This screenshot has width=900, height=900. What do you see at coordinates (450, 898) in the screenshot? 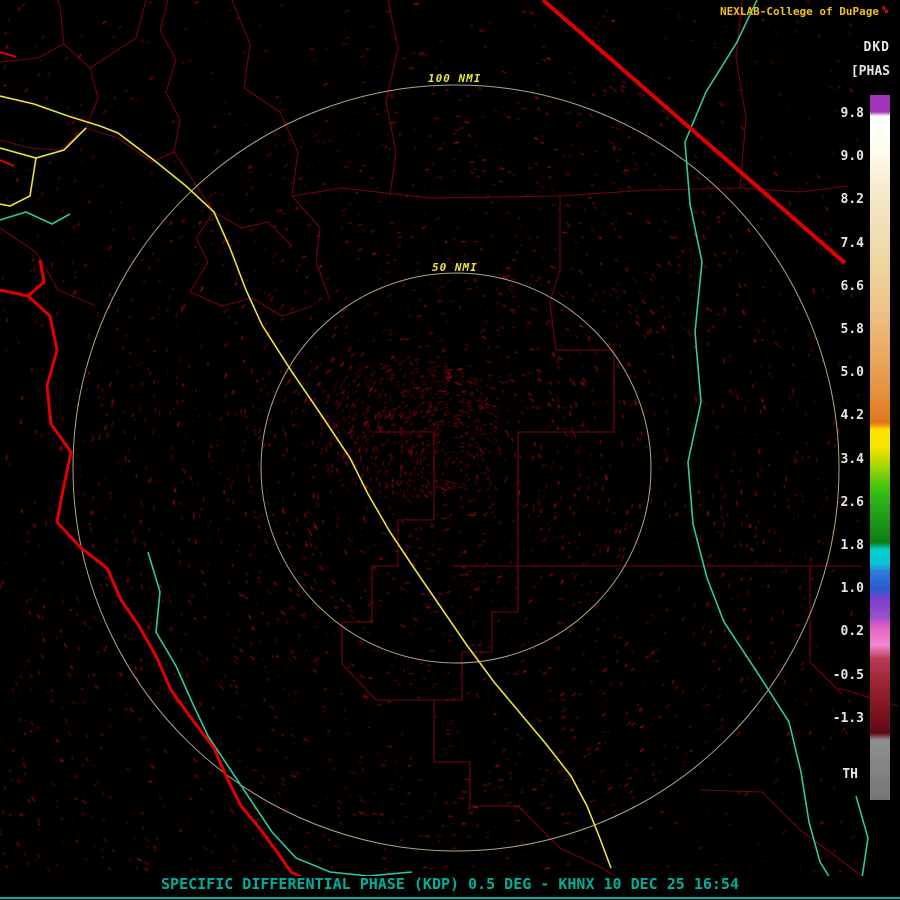
I see `footer-divider` at bounding box center [450, 898].